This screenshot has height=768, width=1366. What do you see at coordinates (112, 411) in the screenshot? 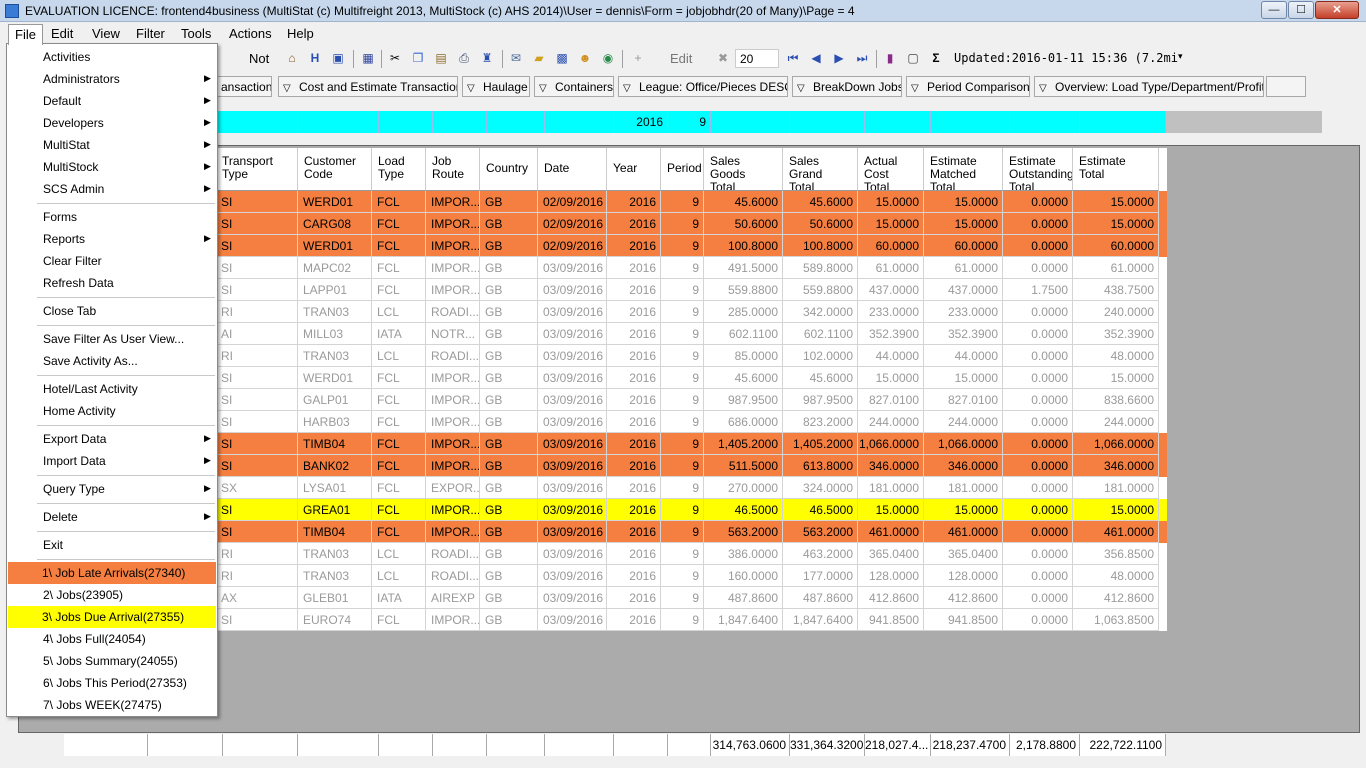
I see `menu-item-home-activity: Home Activity` at bounding box center [112, 411].